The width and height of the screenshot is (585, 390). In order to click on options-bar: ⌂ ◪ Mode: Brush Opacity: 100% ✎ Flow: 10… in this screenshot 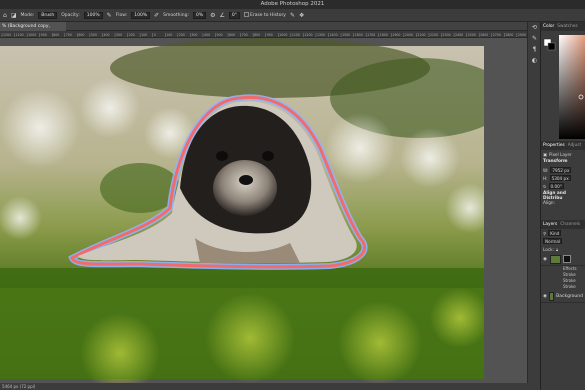, I will do `click(292, 15)`.